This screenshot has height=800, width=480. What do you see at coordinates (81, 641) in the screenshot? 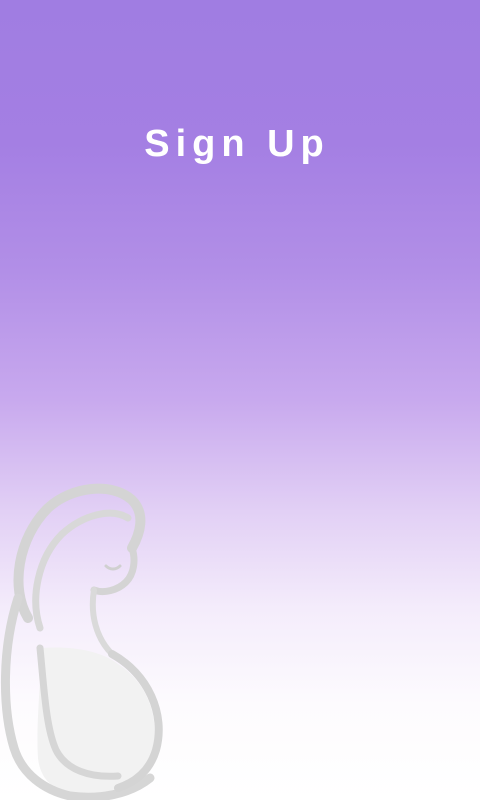
I see `pregnant-woman-icon` at bounding box center [81, 641].